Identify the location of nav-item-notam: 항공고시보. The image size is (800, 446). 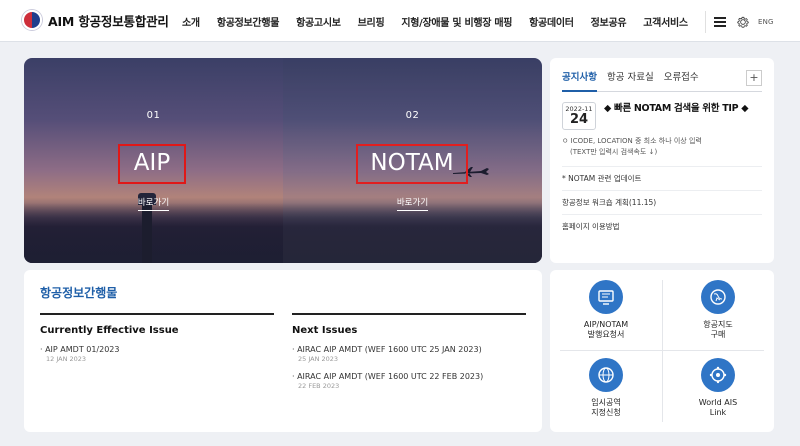
(318, 21).